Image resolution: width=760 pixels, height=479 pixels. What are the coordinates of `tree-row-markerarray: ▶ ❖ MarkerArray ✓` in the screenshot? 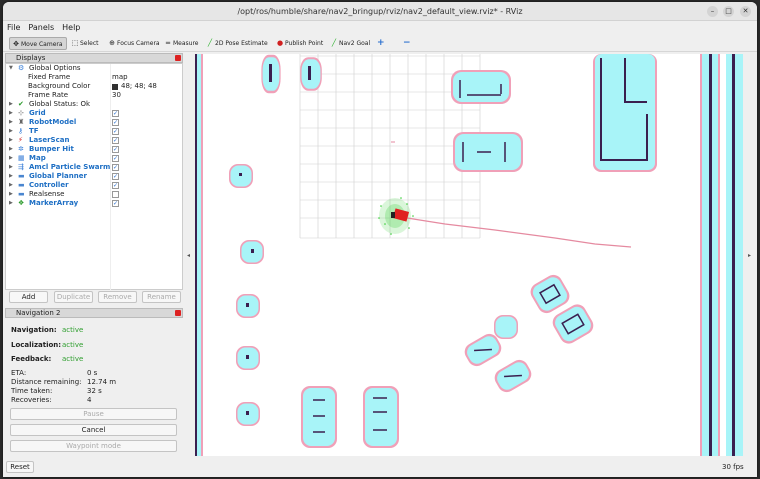 It's located at (94, 203).